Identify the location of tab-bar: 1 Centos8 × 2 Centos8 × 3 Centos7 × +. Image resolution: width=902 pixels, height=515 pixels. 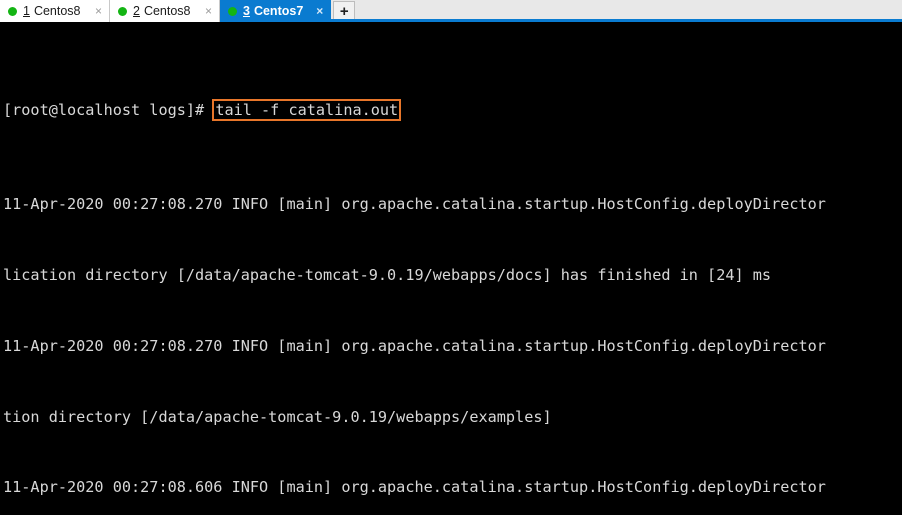
(451, 11).